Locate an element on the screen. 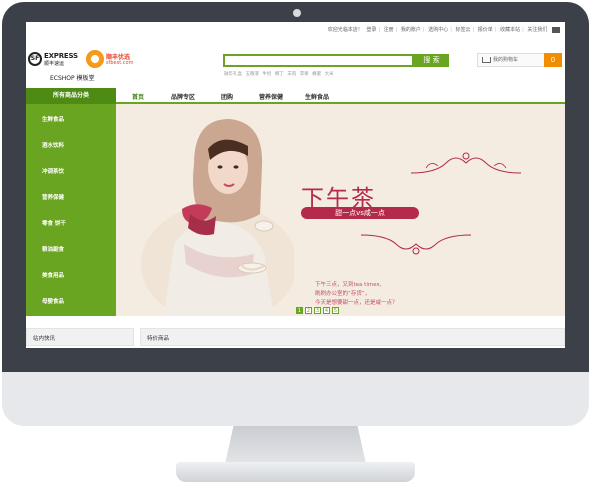 The image size is (591, 489). banner-line: 下午三点，又到tea times, is located at coordinates (348, 285).